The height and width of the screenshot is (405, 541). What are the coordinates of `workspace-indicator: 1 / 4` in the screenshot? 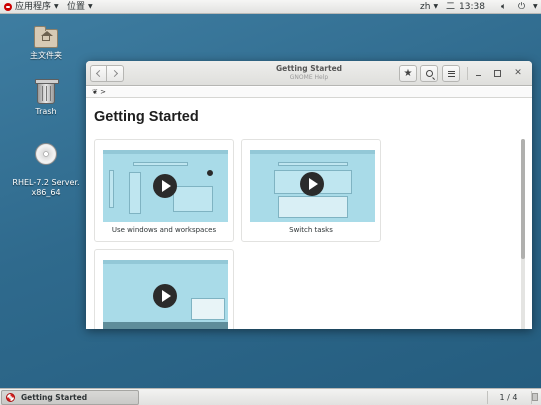 It's located at (509, 397).